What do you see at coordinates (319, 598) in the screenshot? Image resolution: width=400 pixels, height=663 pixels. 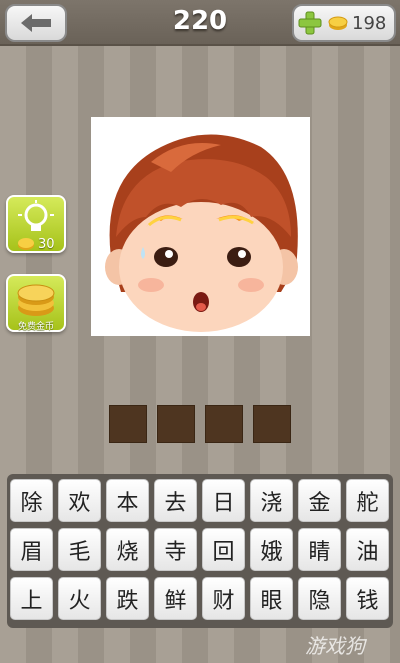 I see `character-key: 隐` at bounding box center [319, 598].